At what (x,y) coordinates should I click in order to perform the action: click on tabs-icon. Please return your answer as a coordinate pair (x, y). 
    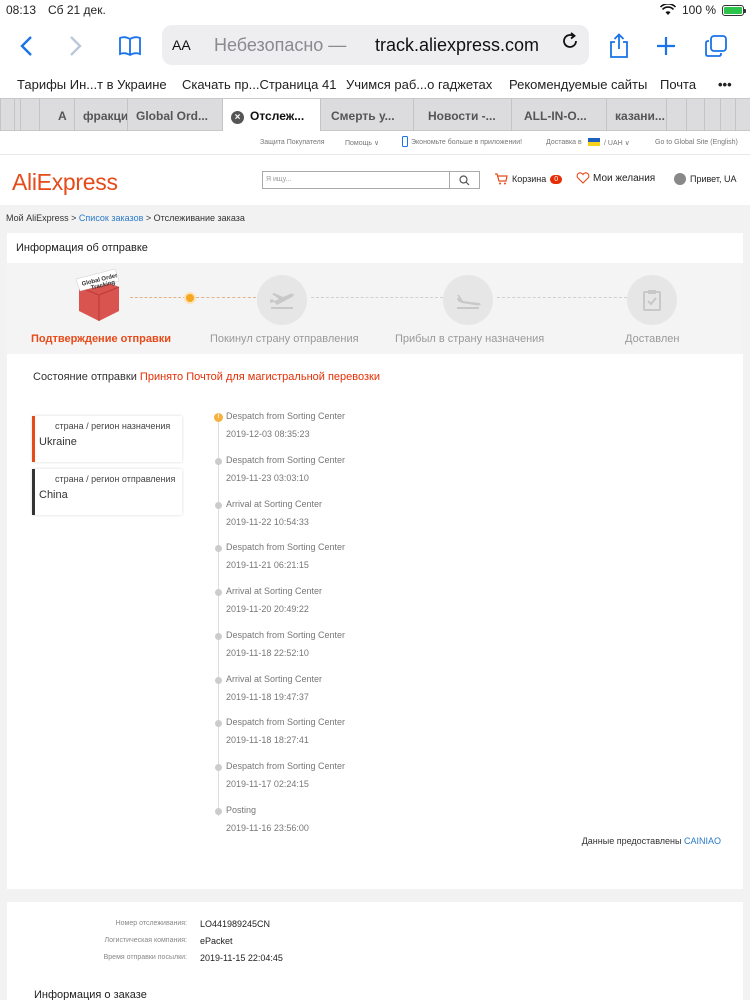
    Looking at the image, I should click on (716, 46).